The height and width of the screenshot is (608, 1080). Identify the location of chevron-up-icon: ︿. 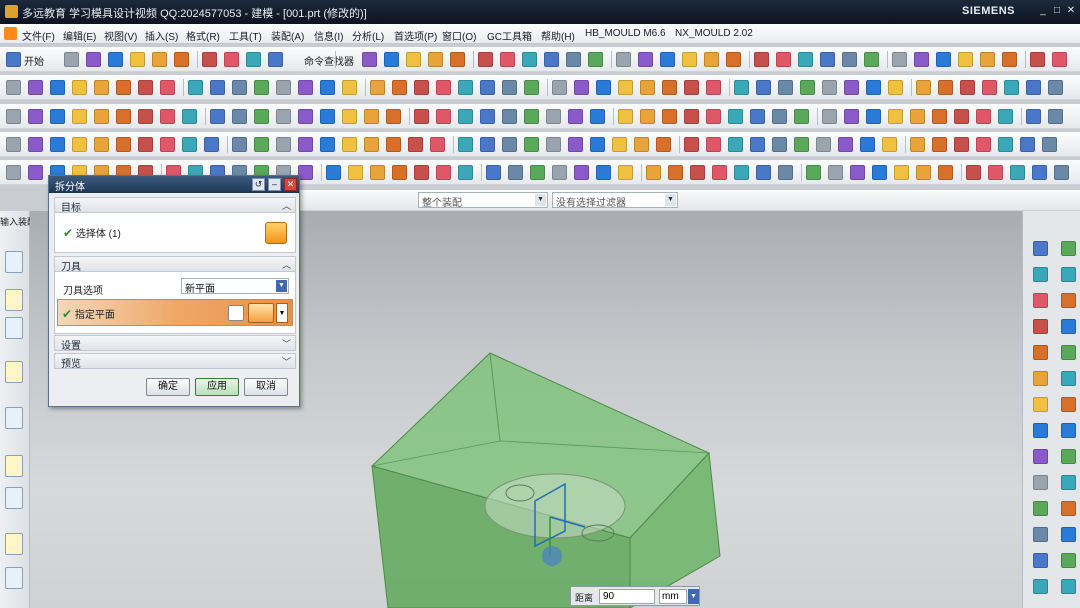
(286, 205).